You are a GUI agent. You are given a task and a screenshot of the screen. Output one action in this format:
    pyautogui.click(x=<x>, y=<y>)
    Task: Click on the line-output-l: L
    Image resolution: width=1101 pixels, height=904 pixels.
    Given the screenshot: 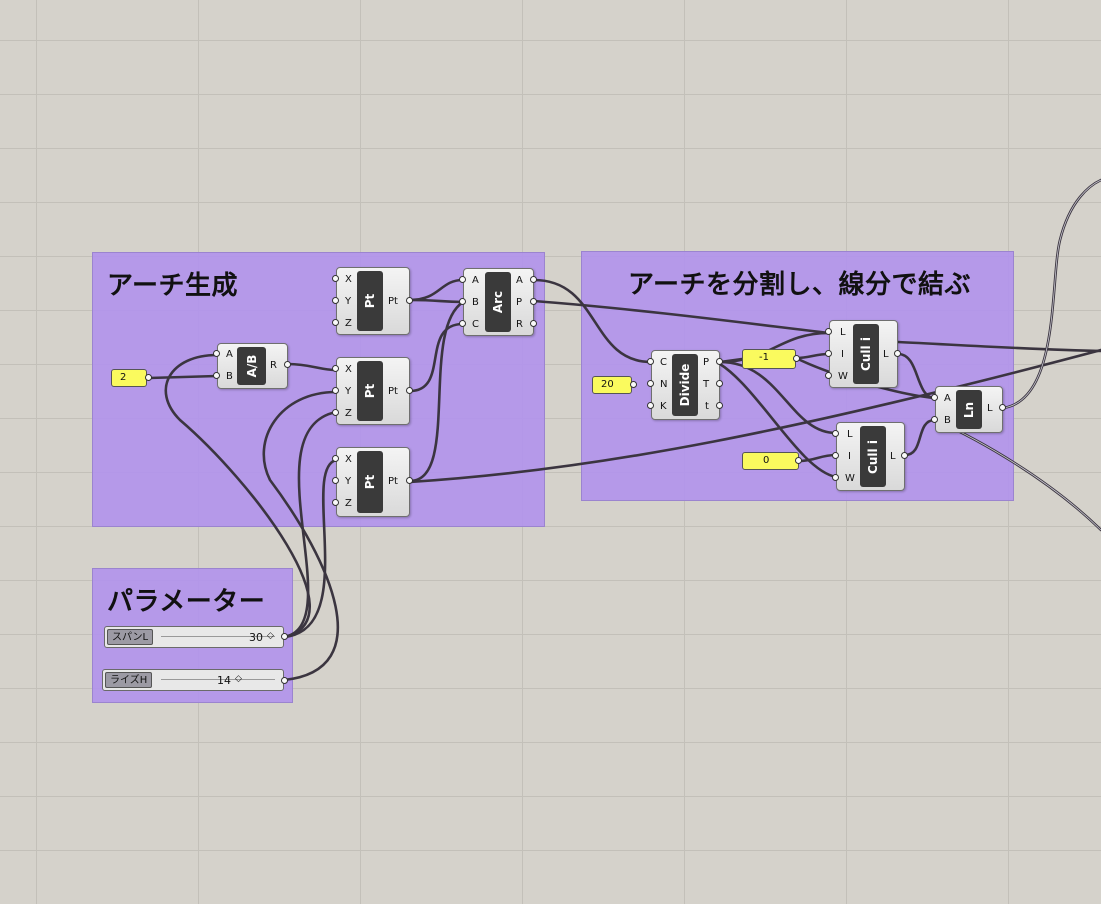 What is the action you would take?
    pyautogui.click(x=990, y=409)
    